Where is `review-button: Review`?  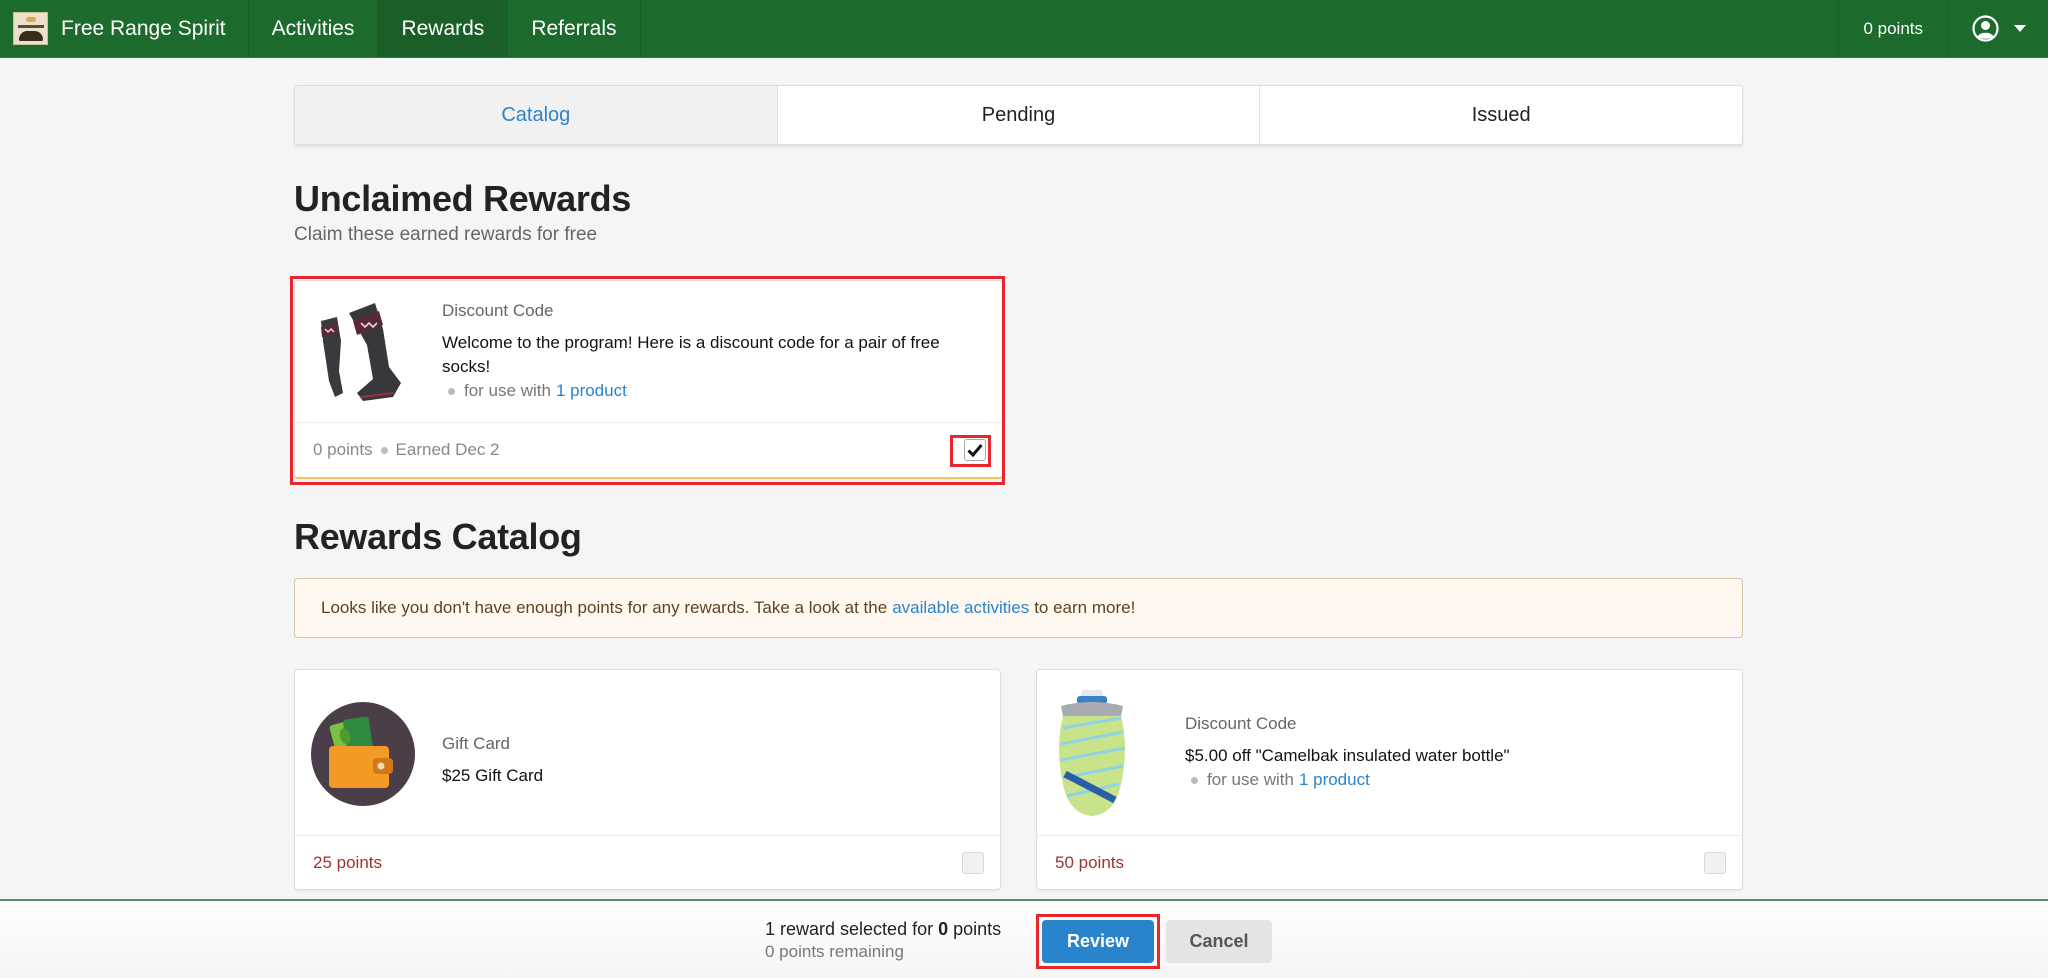
review-button: Review is located at coordinates (1098, 941).